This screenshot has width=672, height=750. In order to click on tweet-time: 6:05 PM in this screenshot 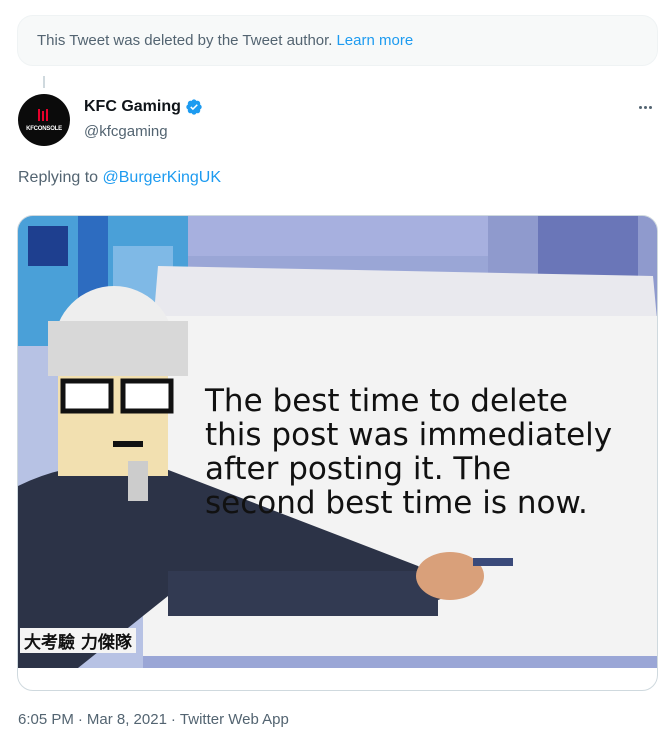, I will do `click(46, 719)`.